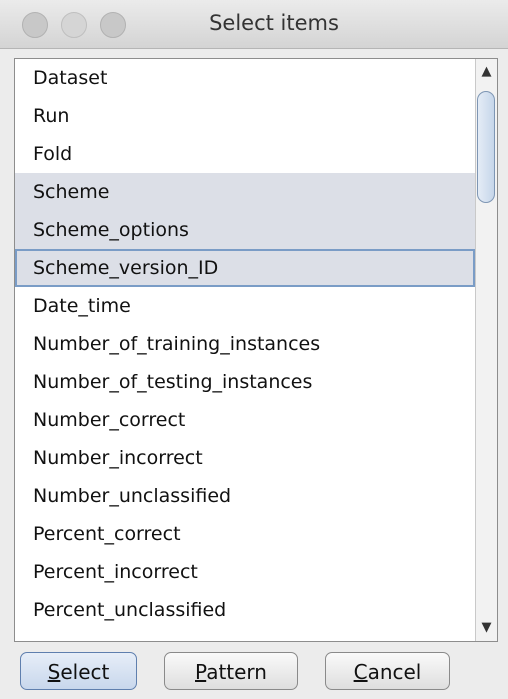 Image resolution: width=508 pixels, height=699 pixels. I want to click on list-item: Date_time, so click(245, 306).